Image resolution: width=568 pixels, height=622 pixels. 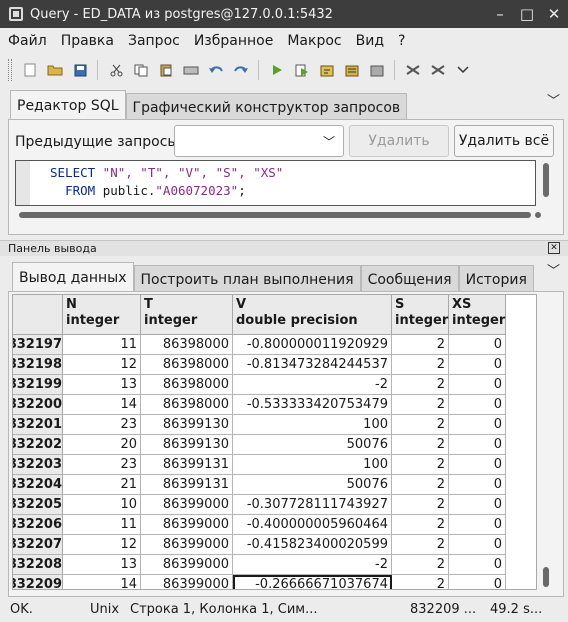 I want to click on table-cell: 21, so click(x=102, y=485).